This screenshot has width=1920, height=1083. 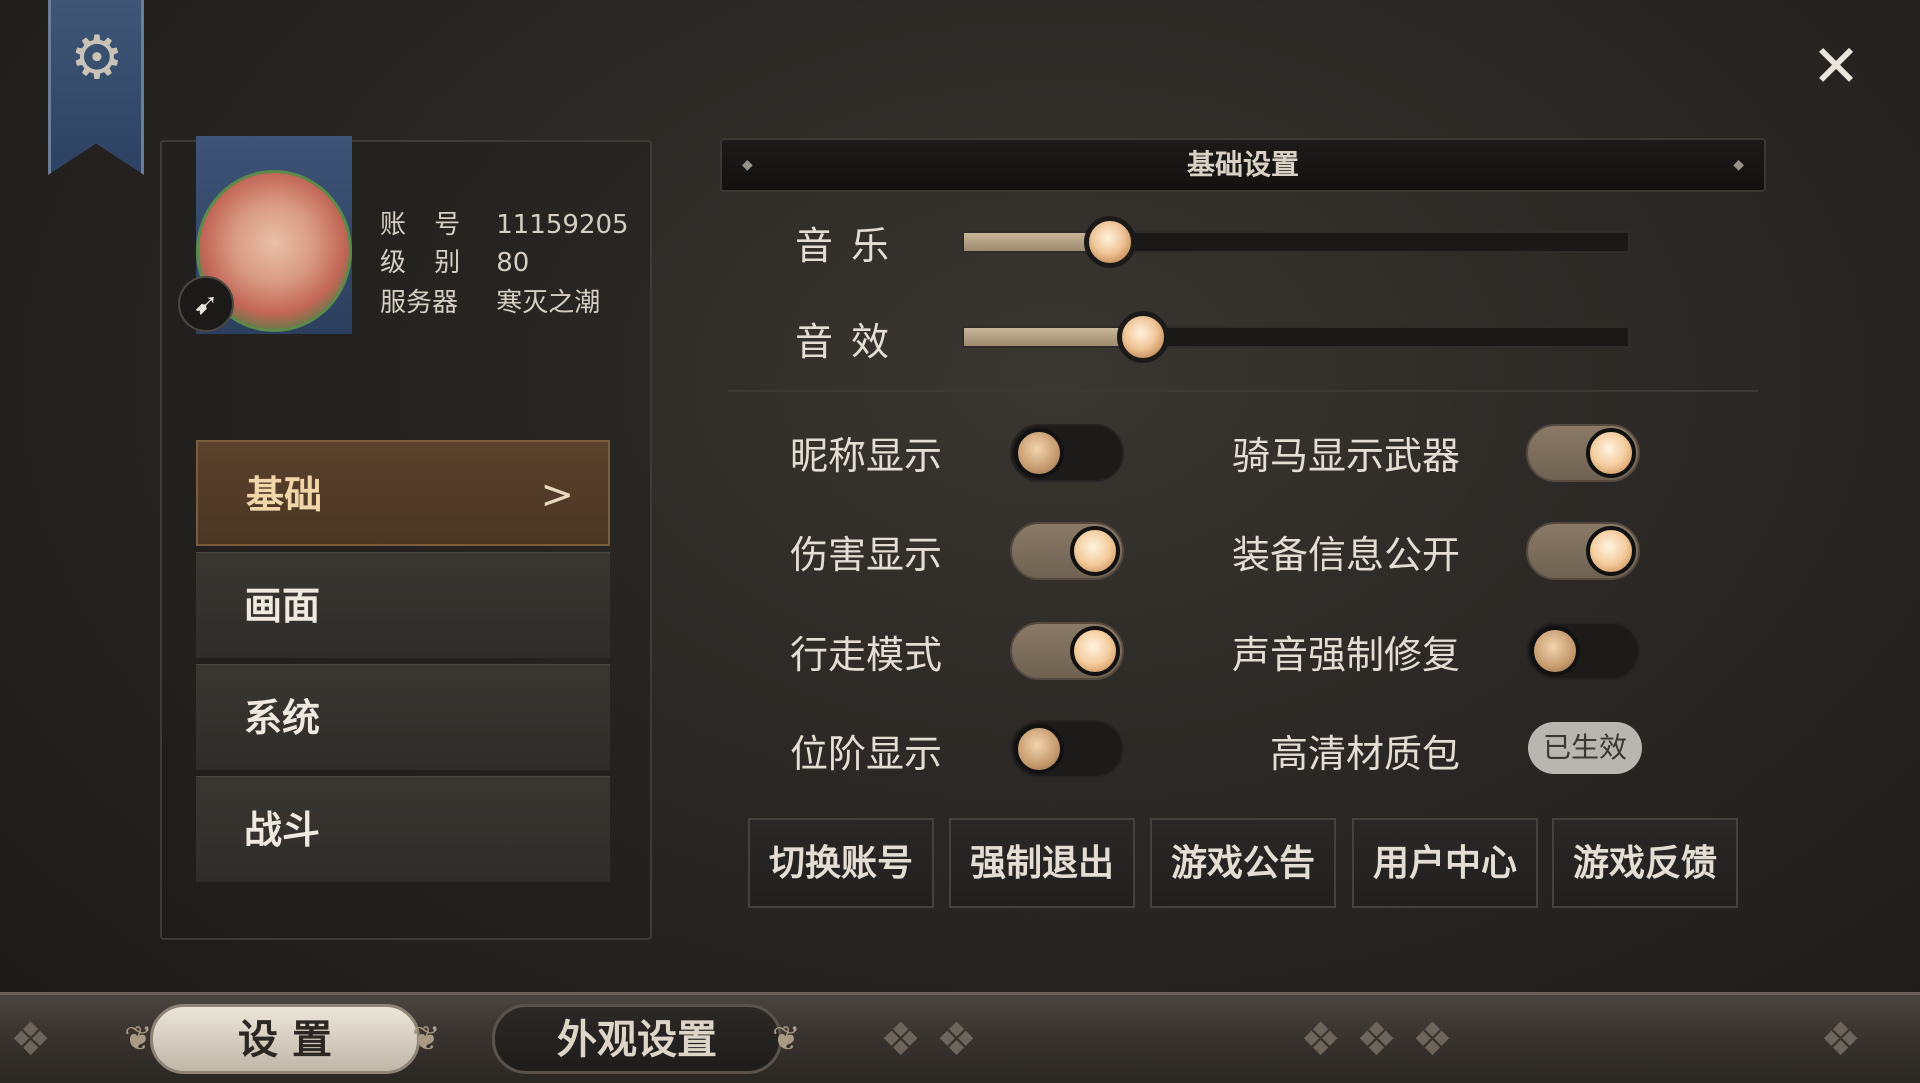 What do you see at coordinates (929, 1039) in the screenshot?
I see `ornament-icon: ❖ ❖` at bounding box center [929, 1039].